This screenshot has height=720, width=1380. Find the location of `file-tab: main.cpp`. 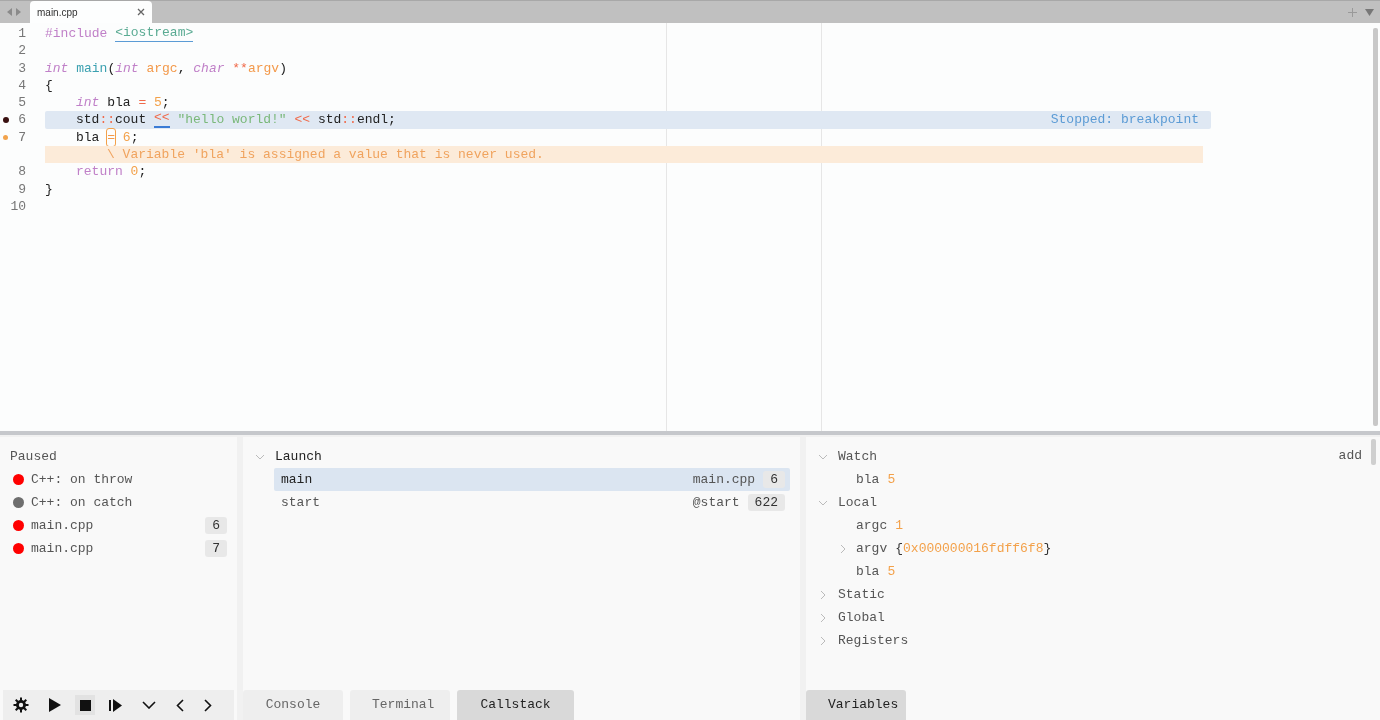

file-tab: main.cpp is located at coordinates (91, 12).